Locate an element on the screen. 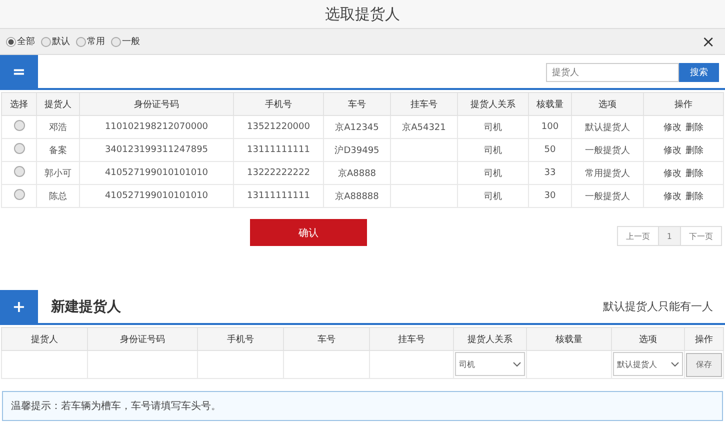  table-cell: 京A8888 is located at coordinates (357, 173).